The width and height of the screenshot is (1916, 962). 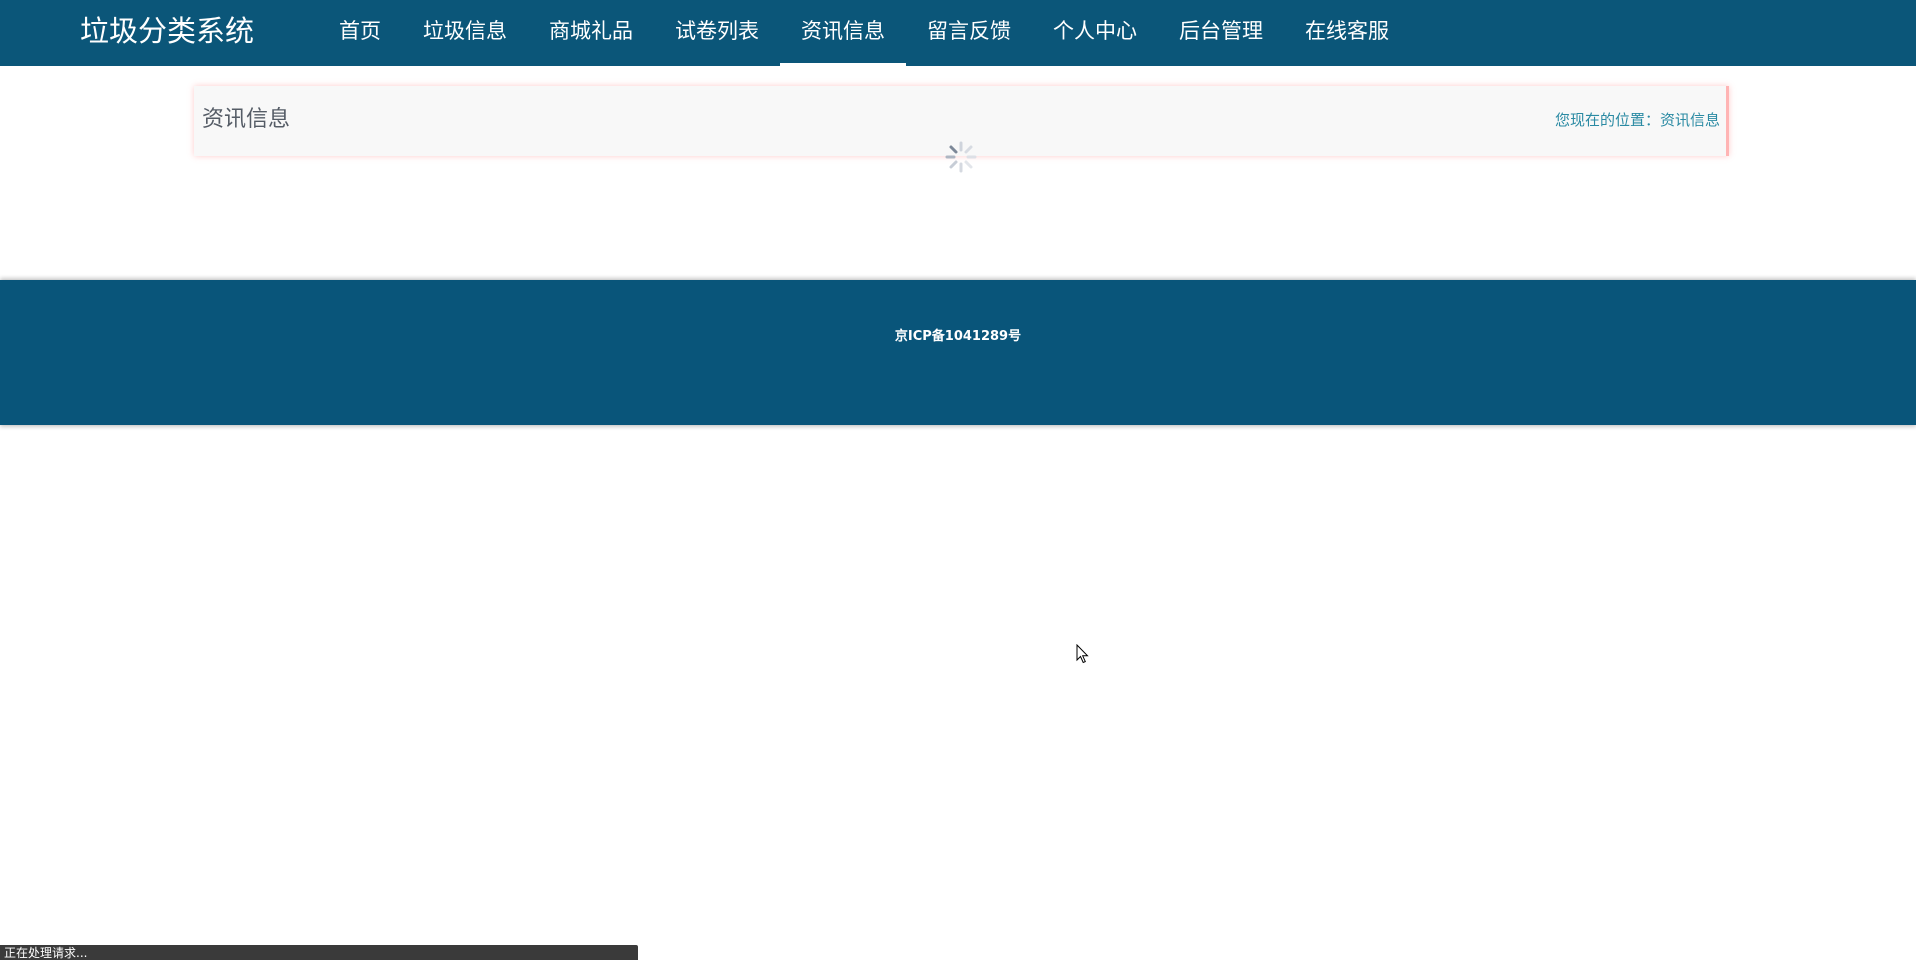 What do you see at coordinates (591, 33) in the screenshot?
I see `nav-item-mall-gifts: 商城礼品` at bounding box center [591, 33].